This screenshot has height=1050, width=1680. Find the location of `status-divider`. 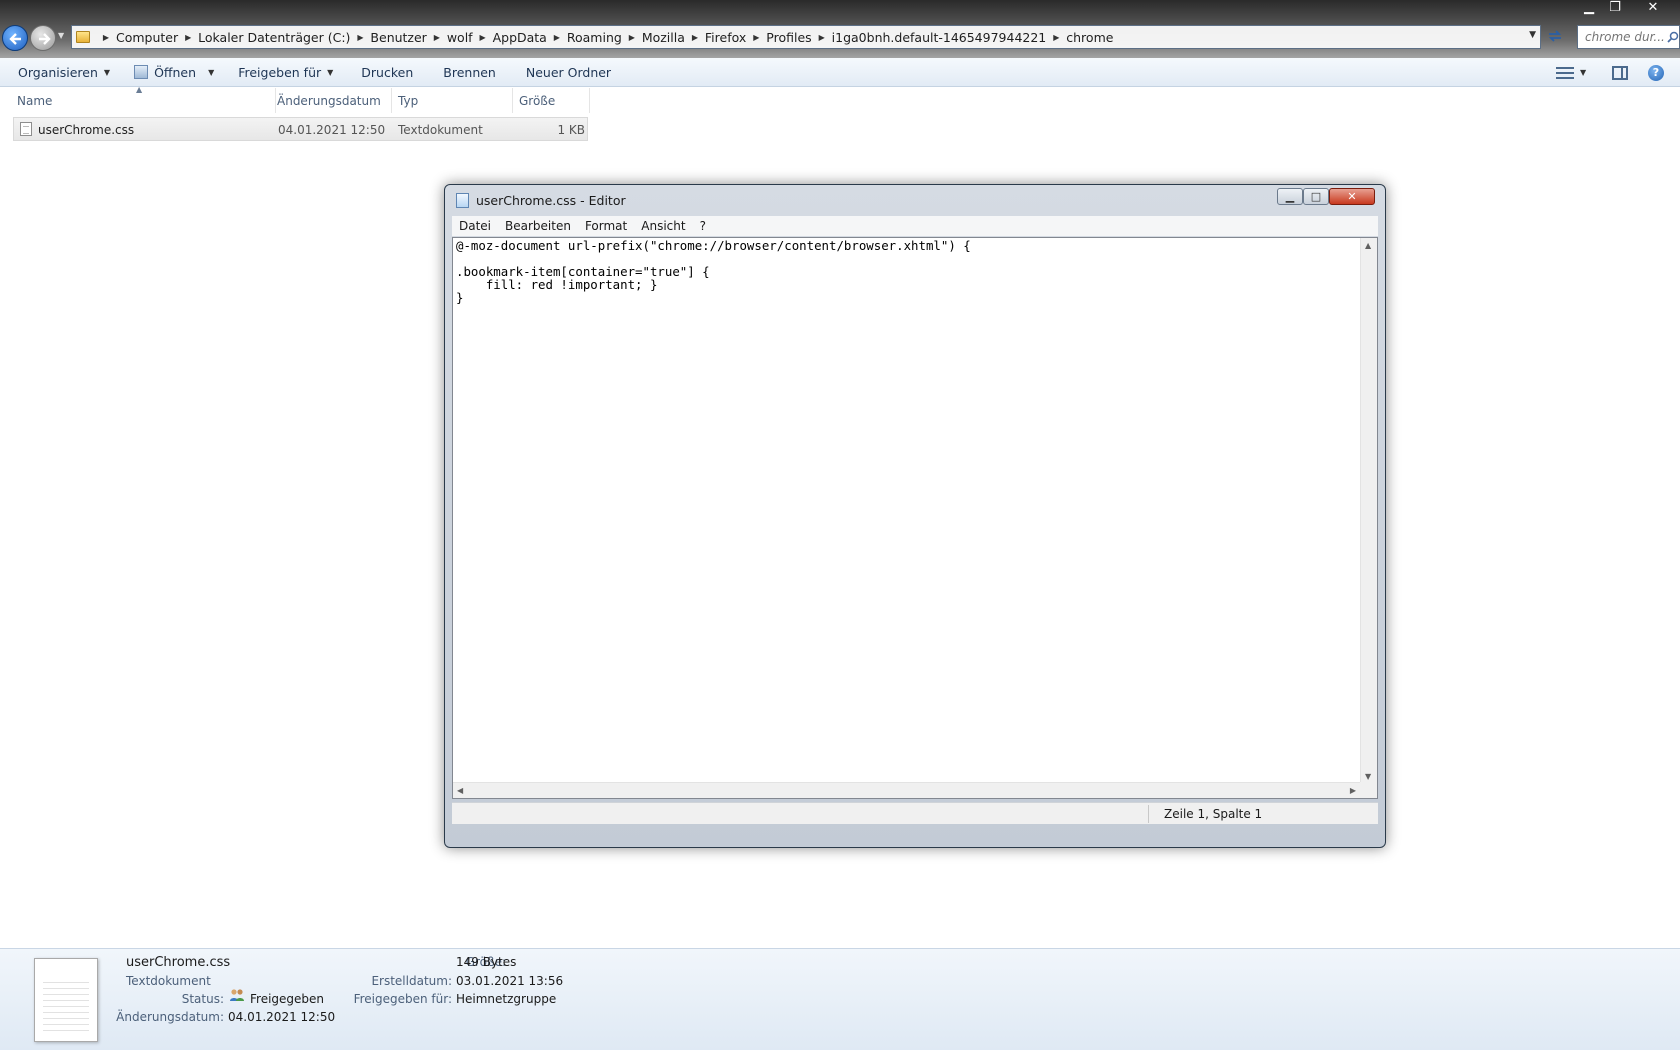

status-divider is located at coordinates (1148, 814).